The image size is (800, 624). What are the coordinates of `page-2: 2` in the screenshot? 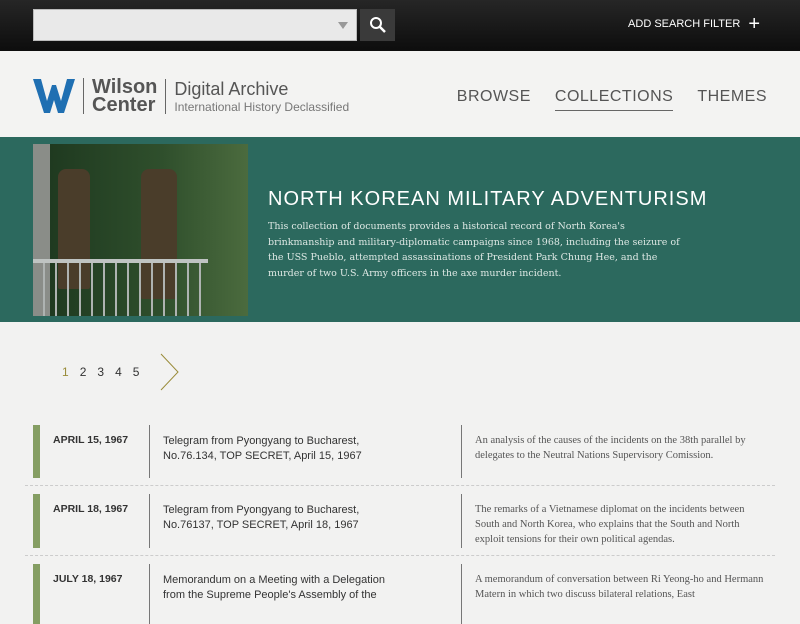 It's located at (83, 372).